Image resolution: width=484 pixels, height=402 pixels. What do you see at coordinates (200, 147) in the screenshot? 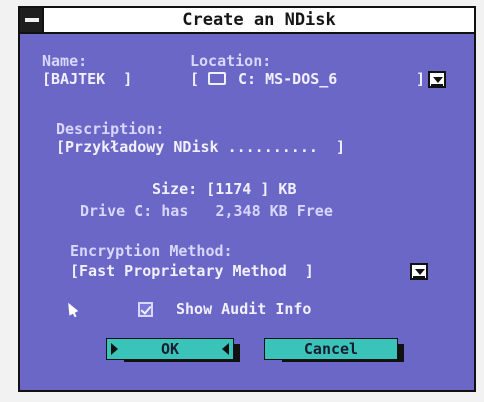
I see `description-field: [Przykładowy NDisk .......... ]` at bounding box center [200, 147].